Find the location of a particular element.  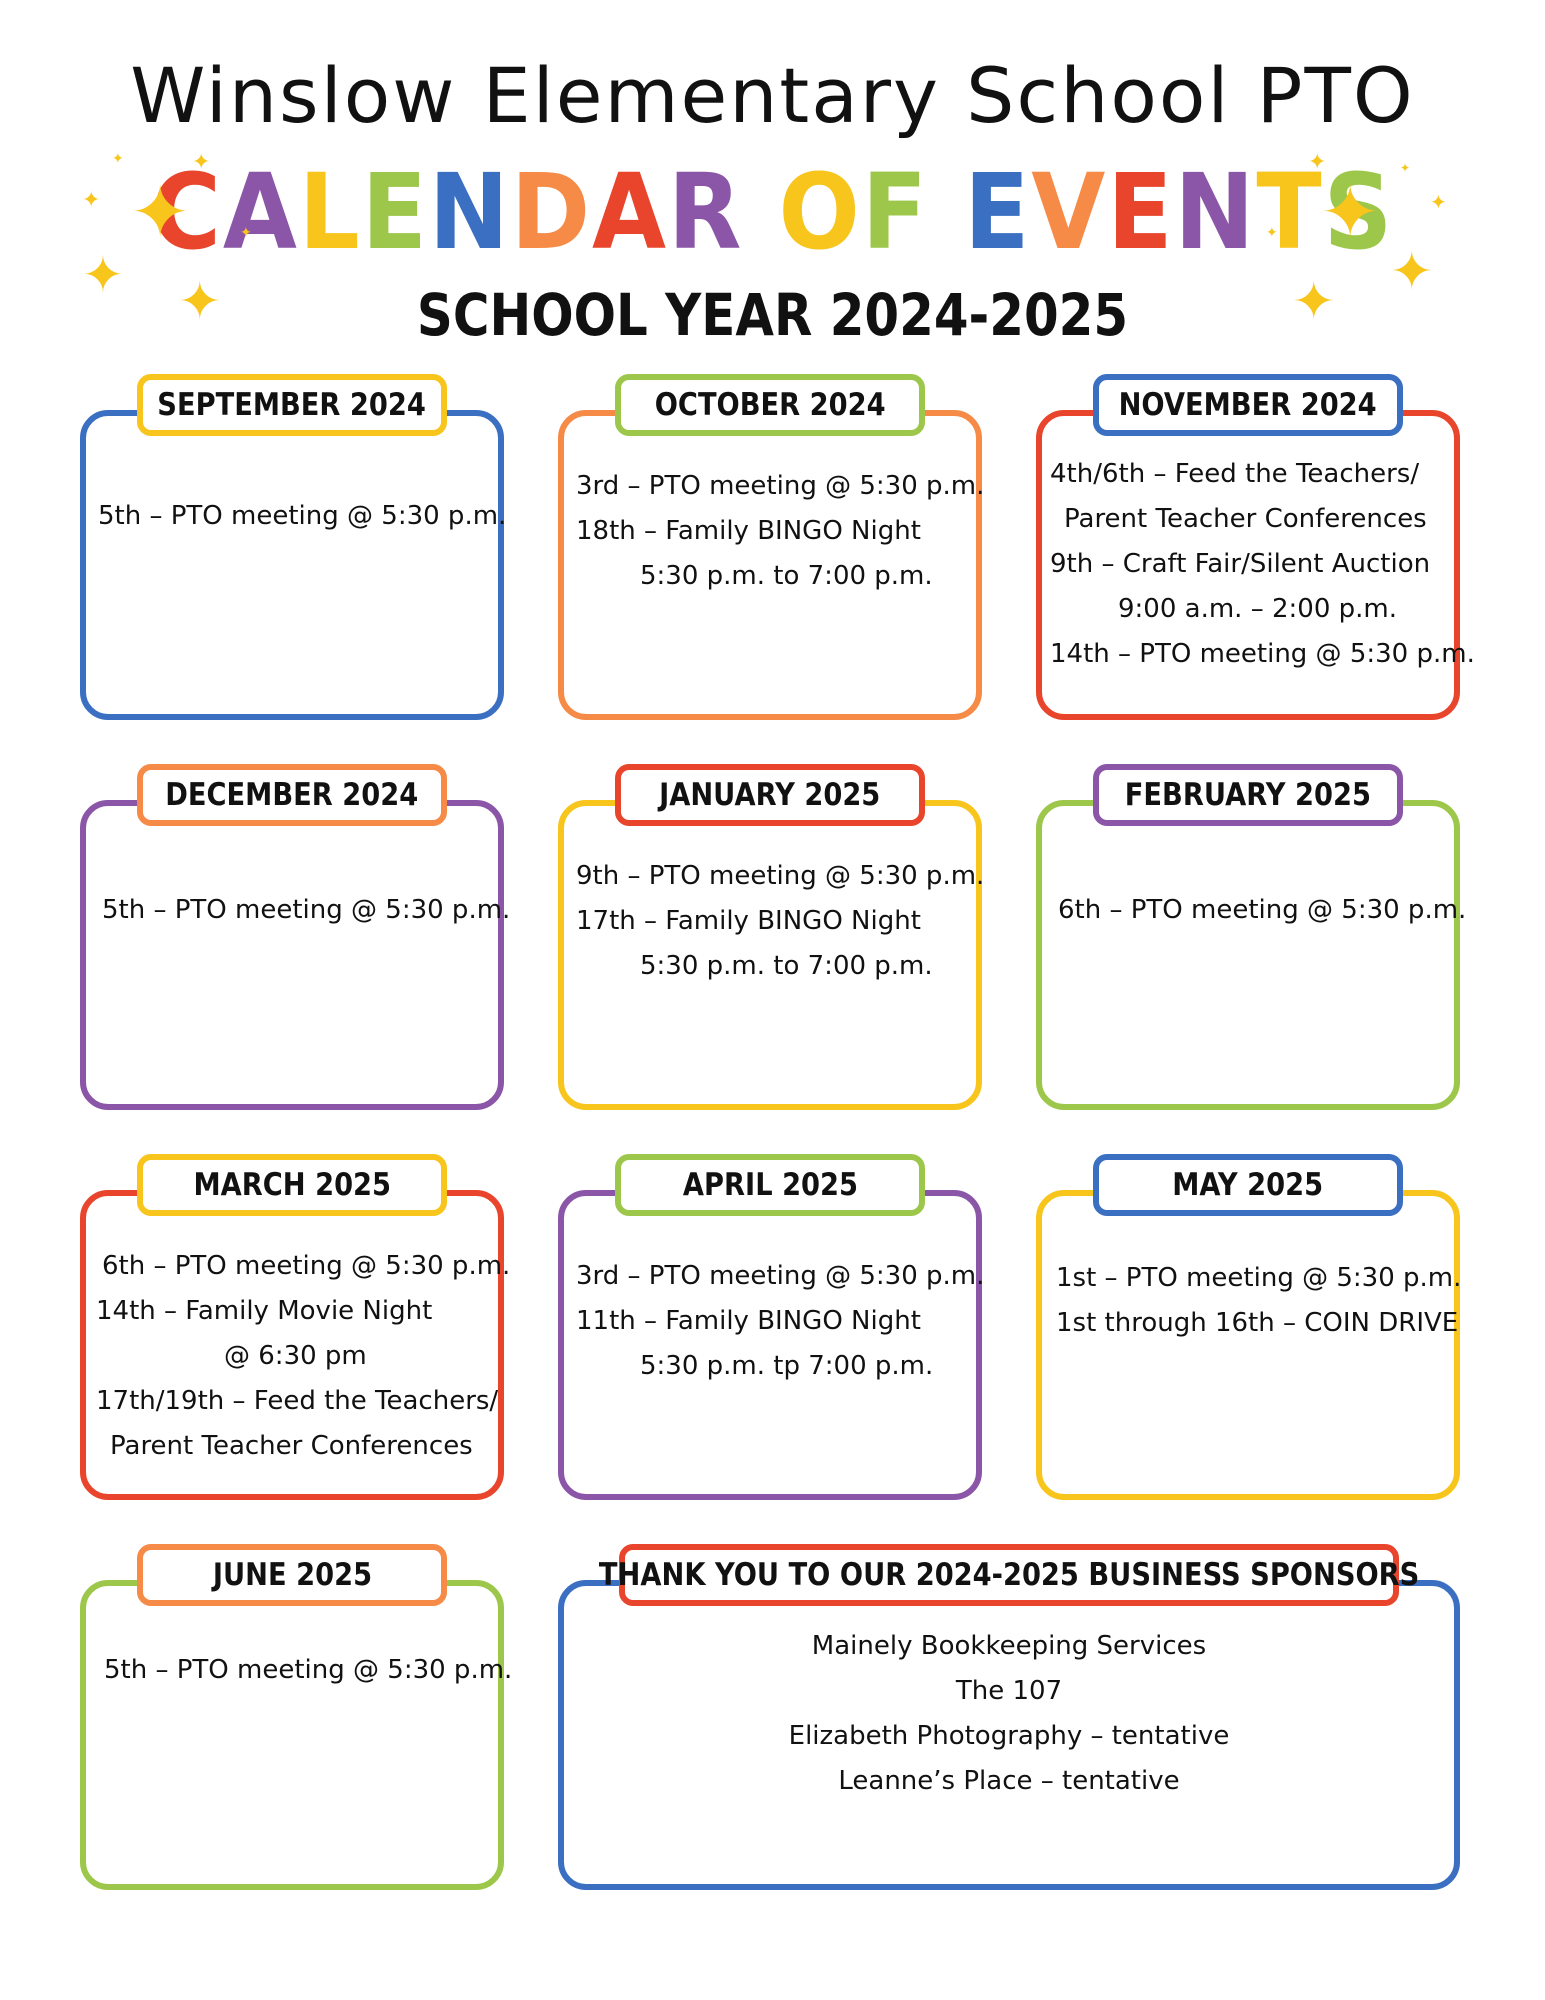

month-title-tab: OCTOBER 2024 is located at coordinates (770, 405).